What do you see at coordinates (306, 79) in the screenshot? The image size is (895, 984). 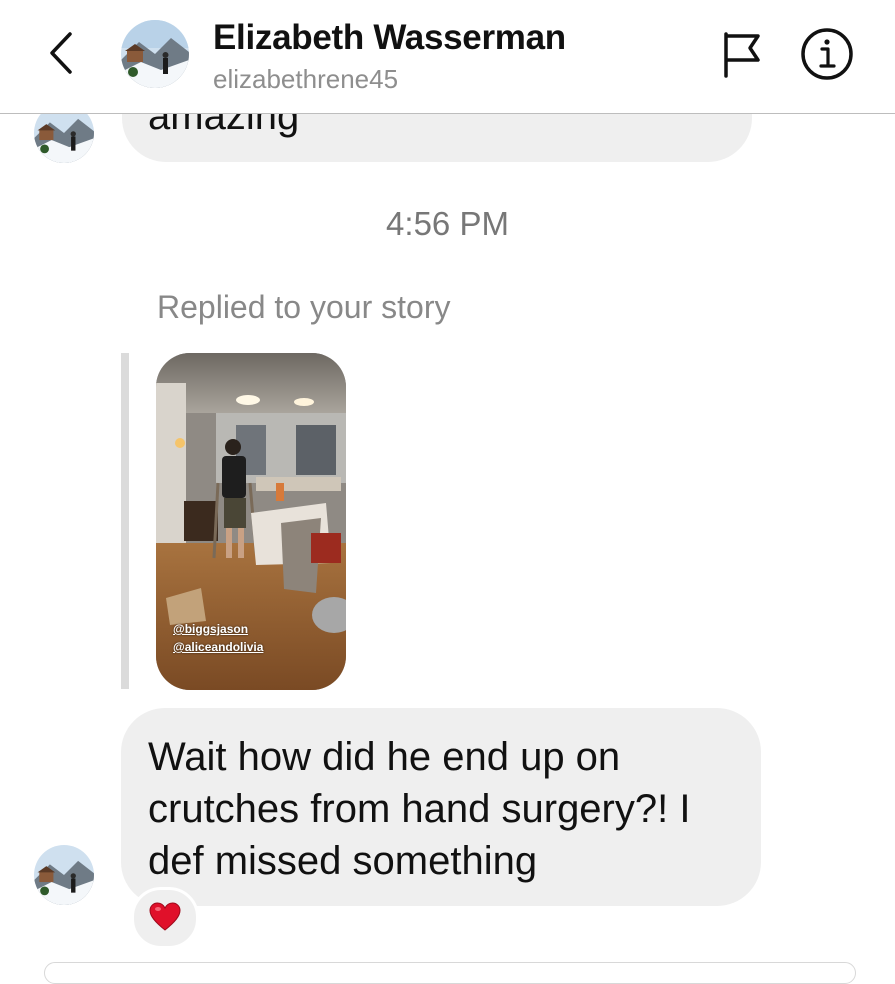 I see `contact-username: elizabethrene45` at bounding box center [306, 79].